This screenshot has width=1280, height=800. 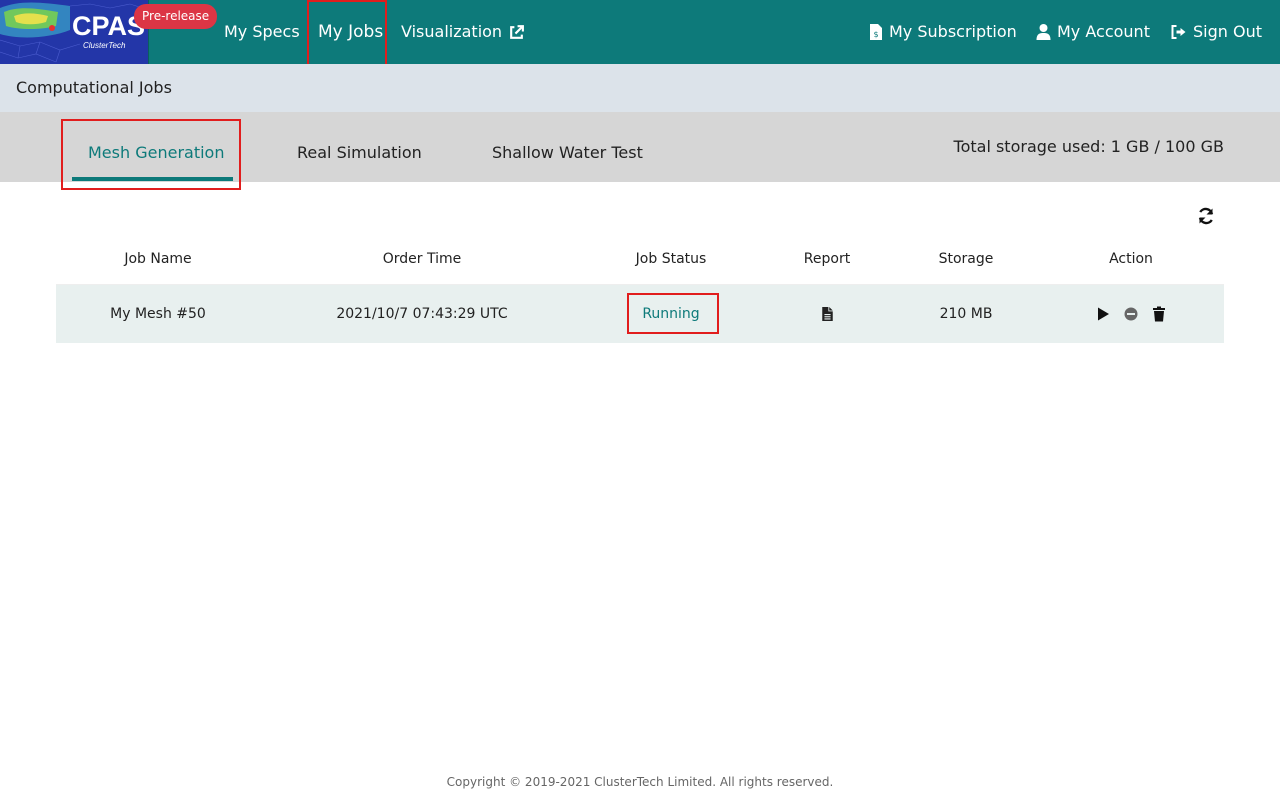 I want to click on external-link-icon, so click(x=517, y=31).